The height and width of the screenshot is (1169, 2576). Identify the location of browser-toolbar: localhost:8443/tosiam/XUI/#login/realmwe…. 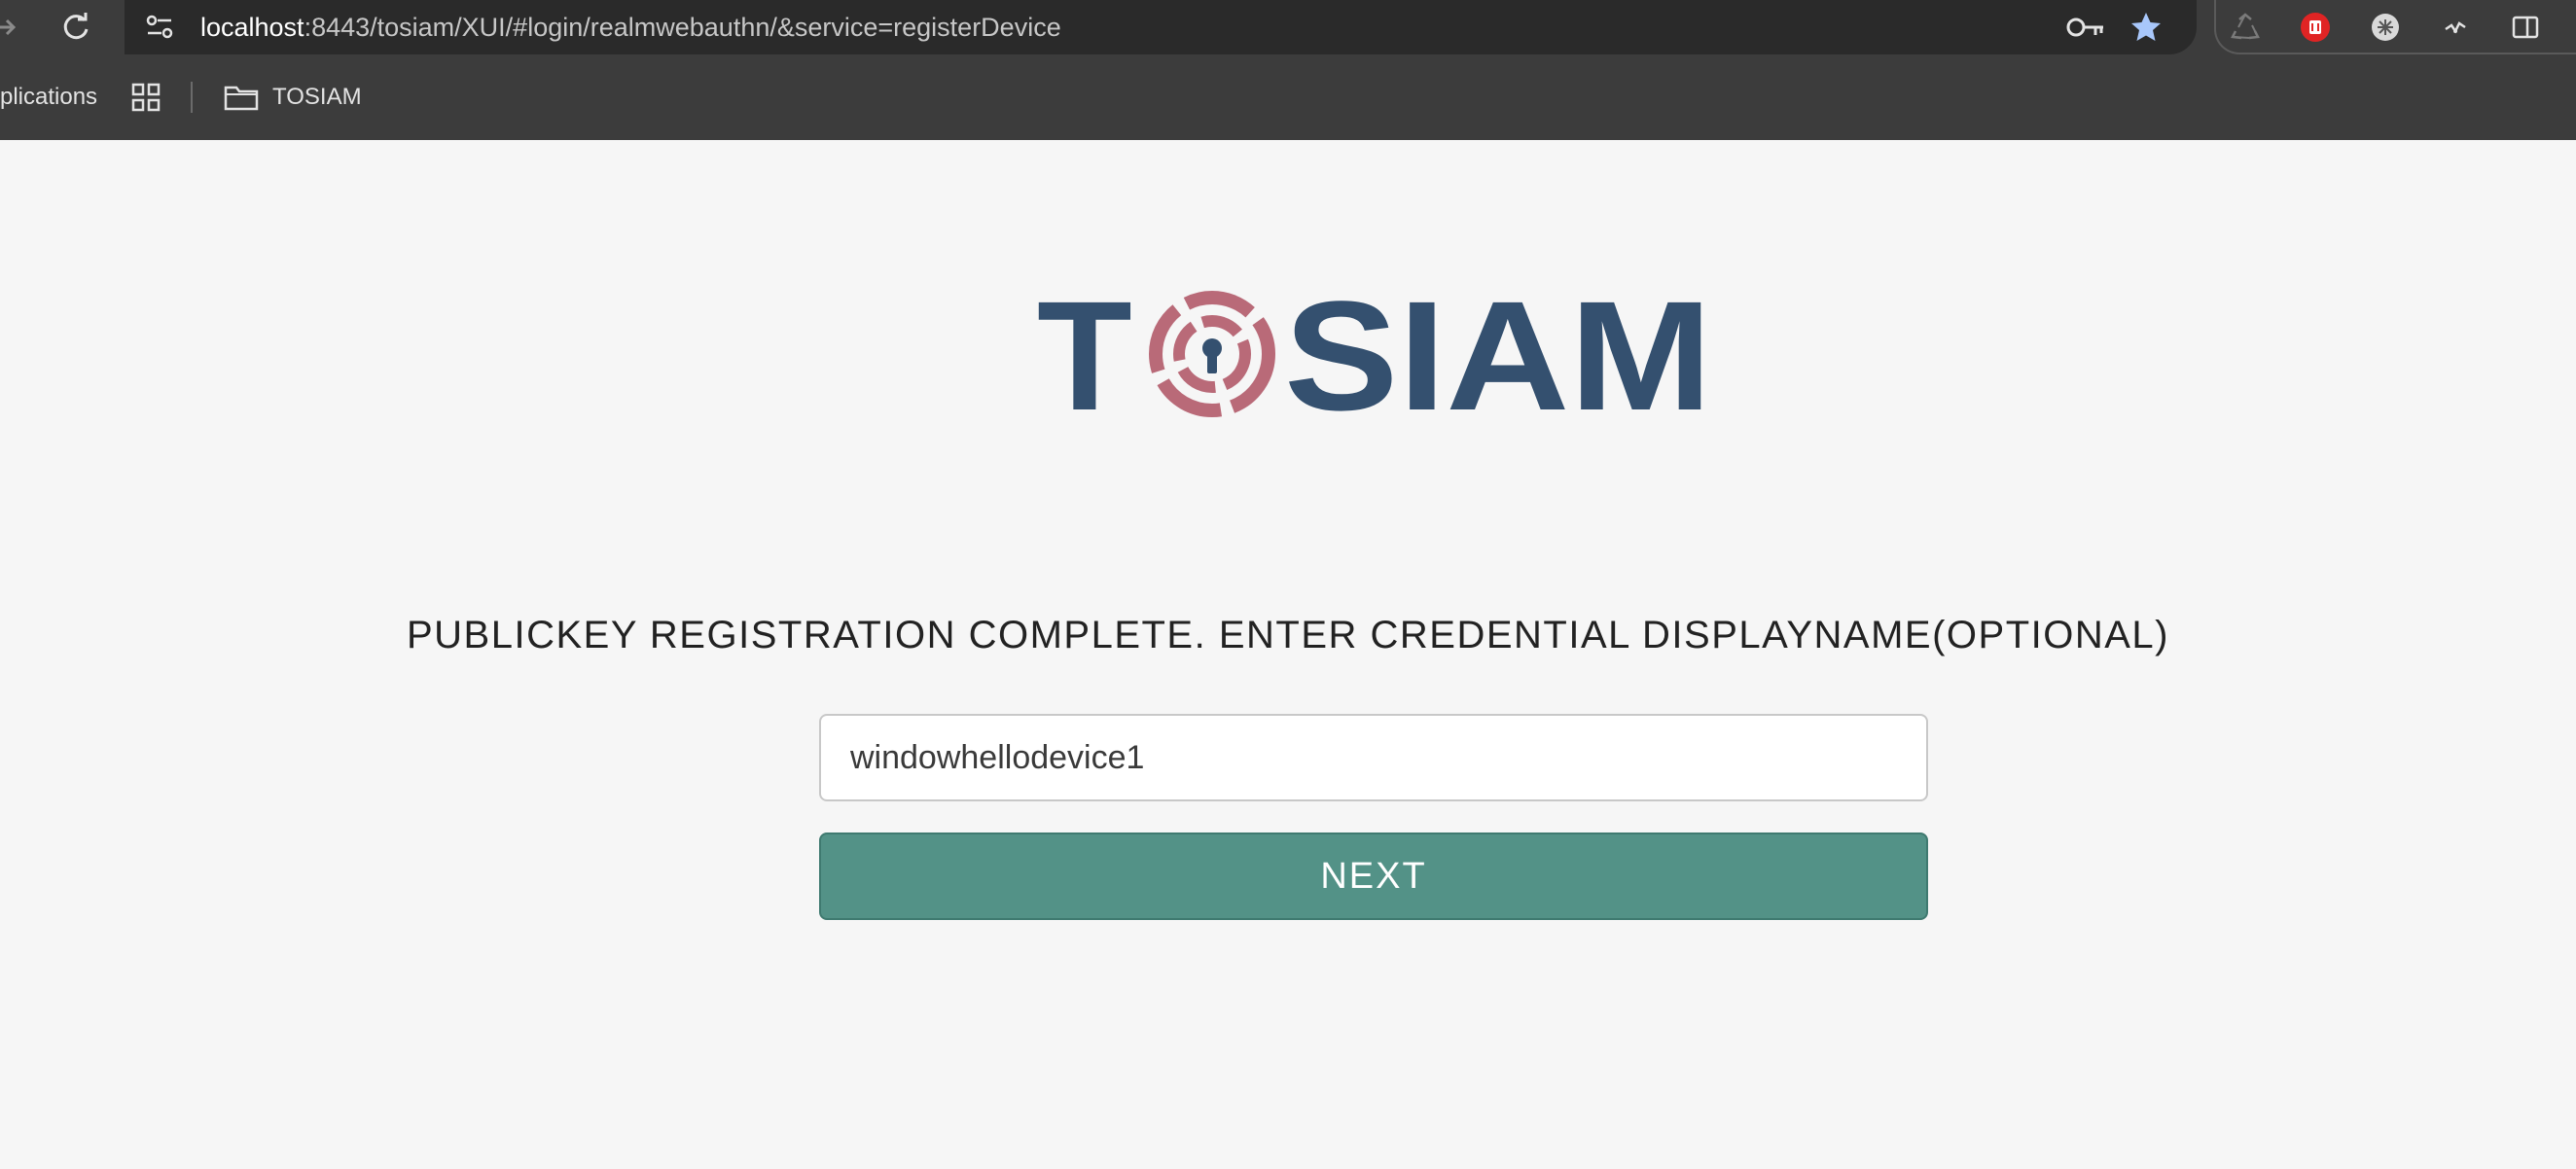
(1288, 27).